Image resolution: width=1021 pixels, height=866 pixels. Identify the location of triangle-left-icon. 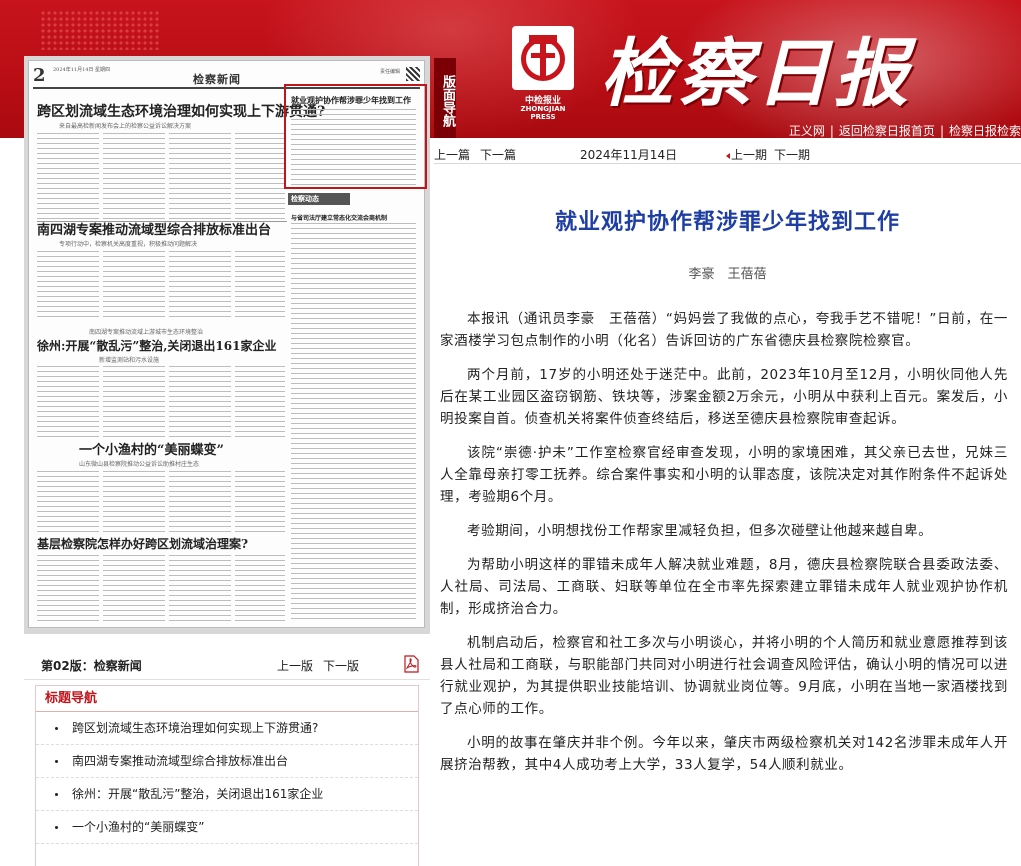
(728, 155).